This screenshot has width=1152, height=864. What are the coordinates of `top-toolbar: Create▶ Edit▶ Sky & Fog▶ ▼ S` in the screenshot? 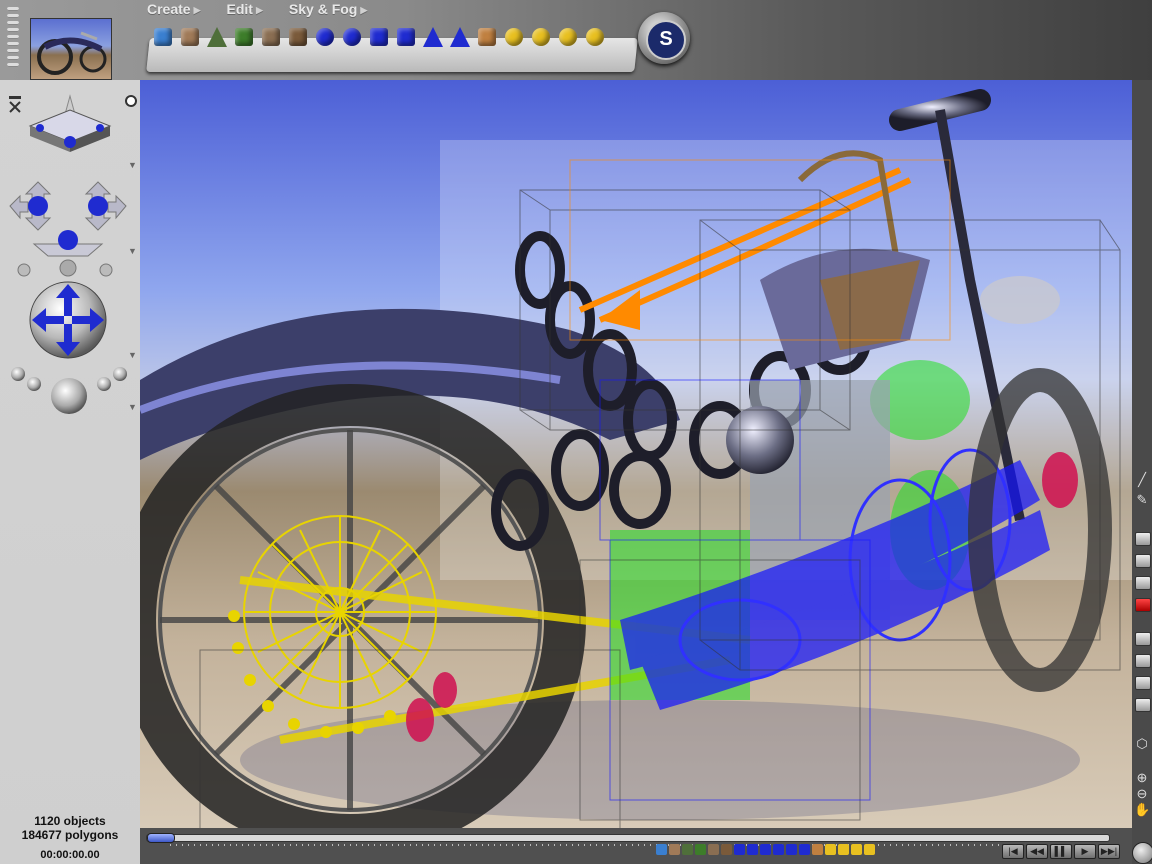 It's located at (576, 45).